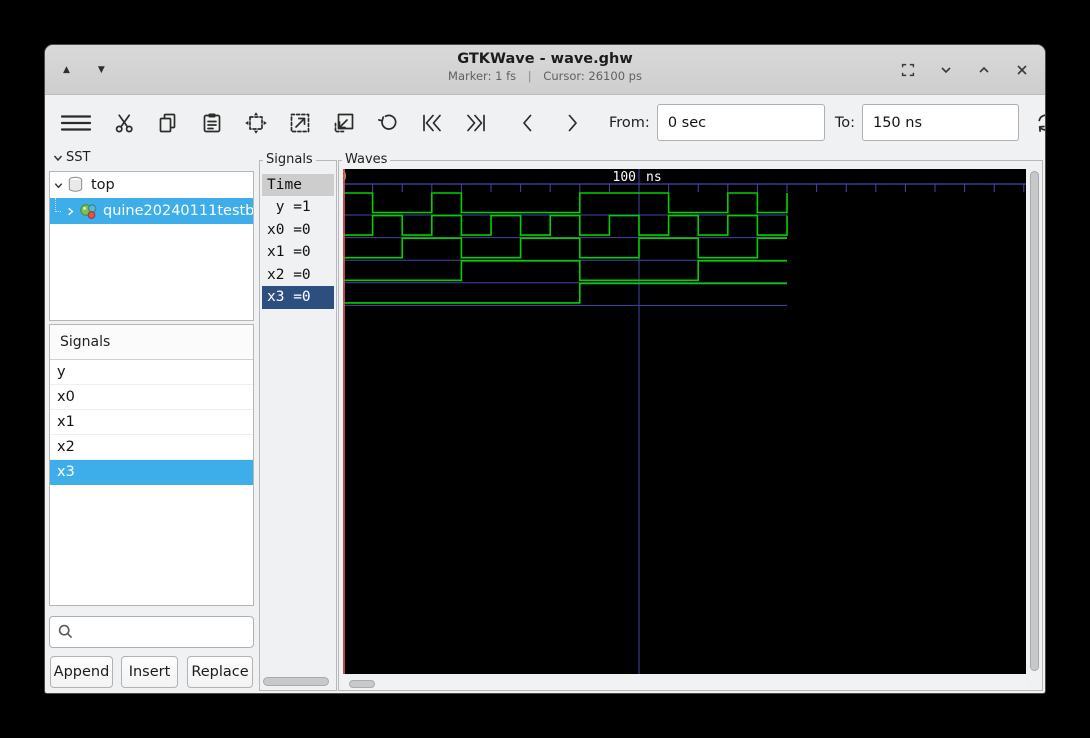  Describe the element at coordinates (220, 672) in the screenshot. I see `replace-button: Replace` at that location.